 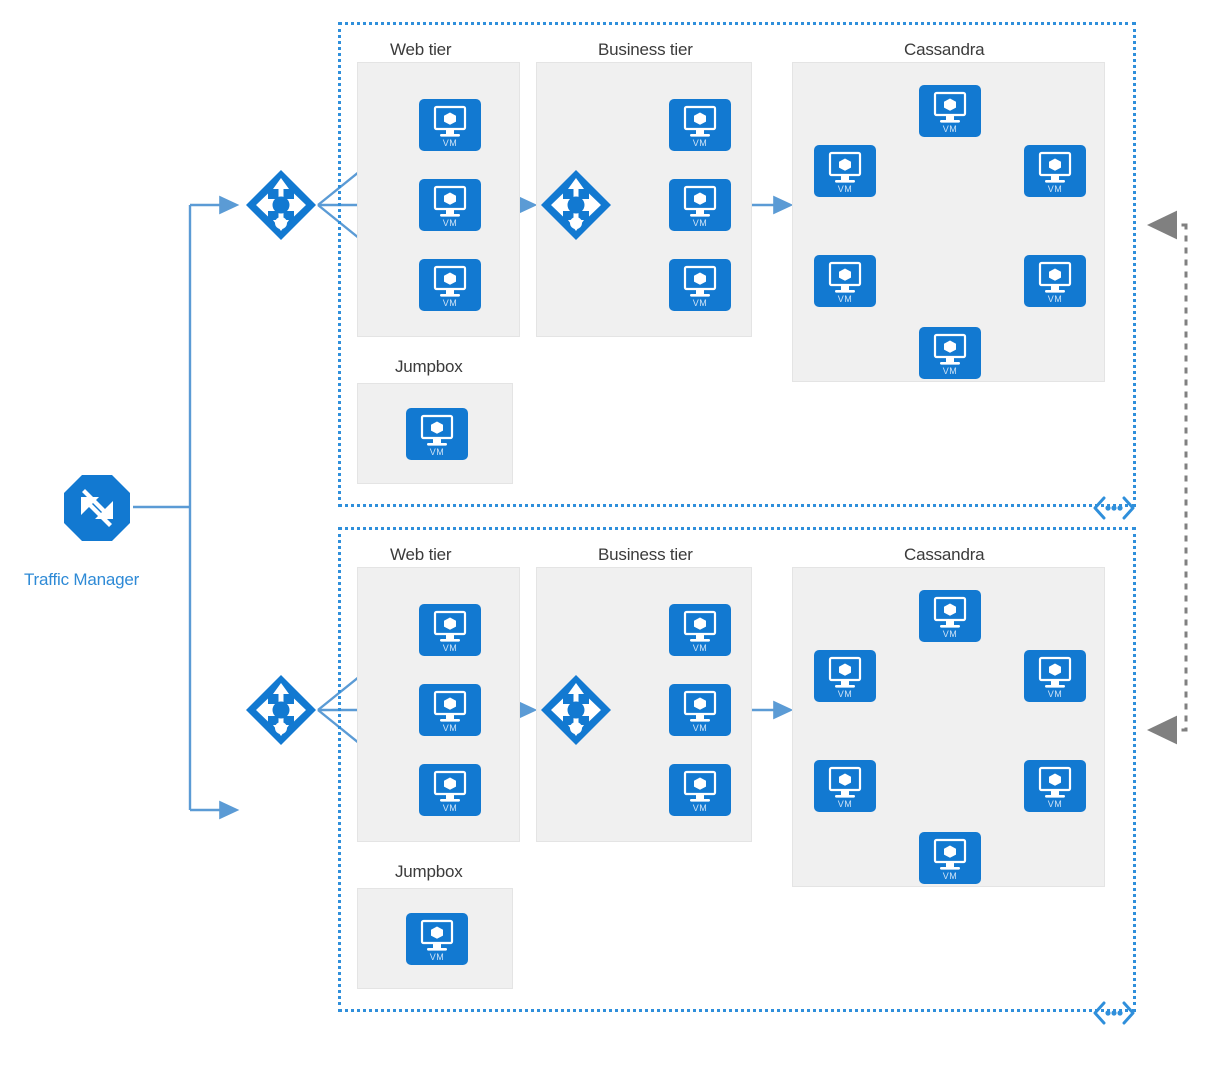 I want to click on traffic-manager-glyph, so click(x=97, y=508).